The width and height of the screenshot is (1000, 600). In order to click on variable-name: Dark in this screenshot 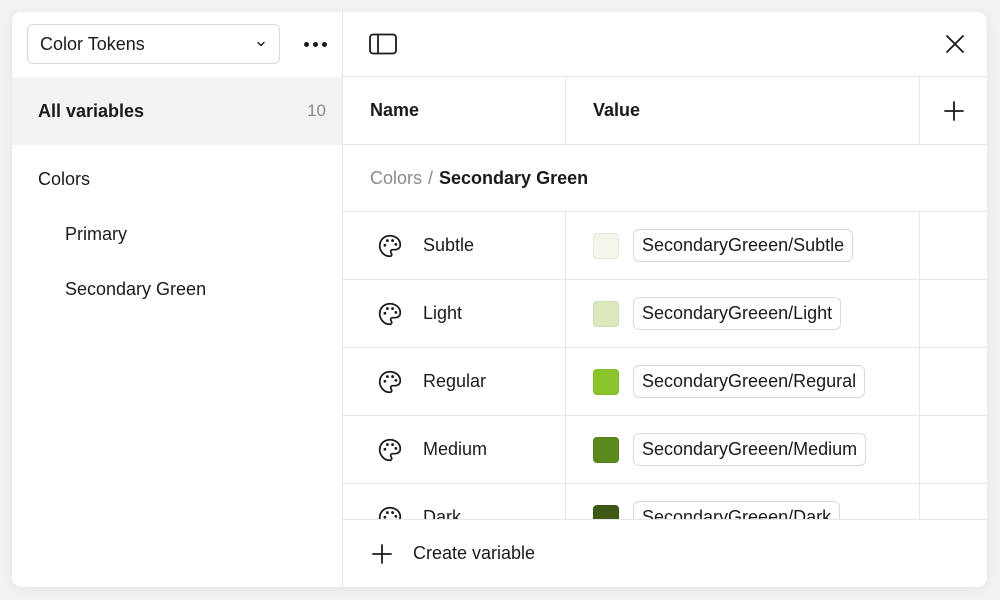, I will do `click(442, 513)`.